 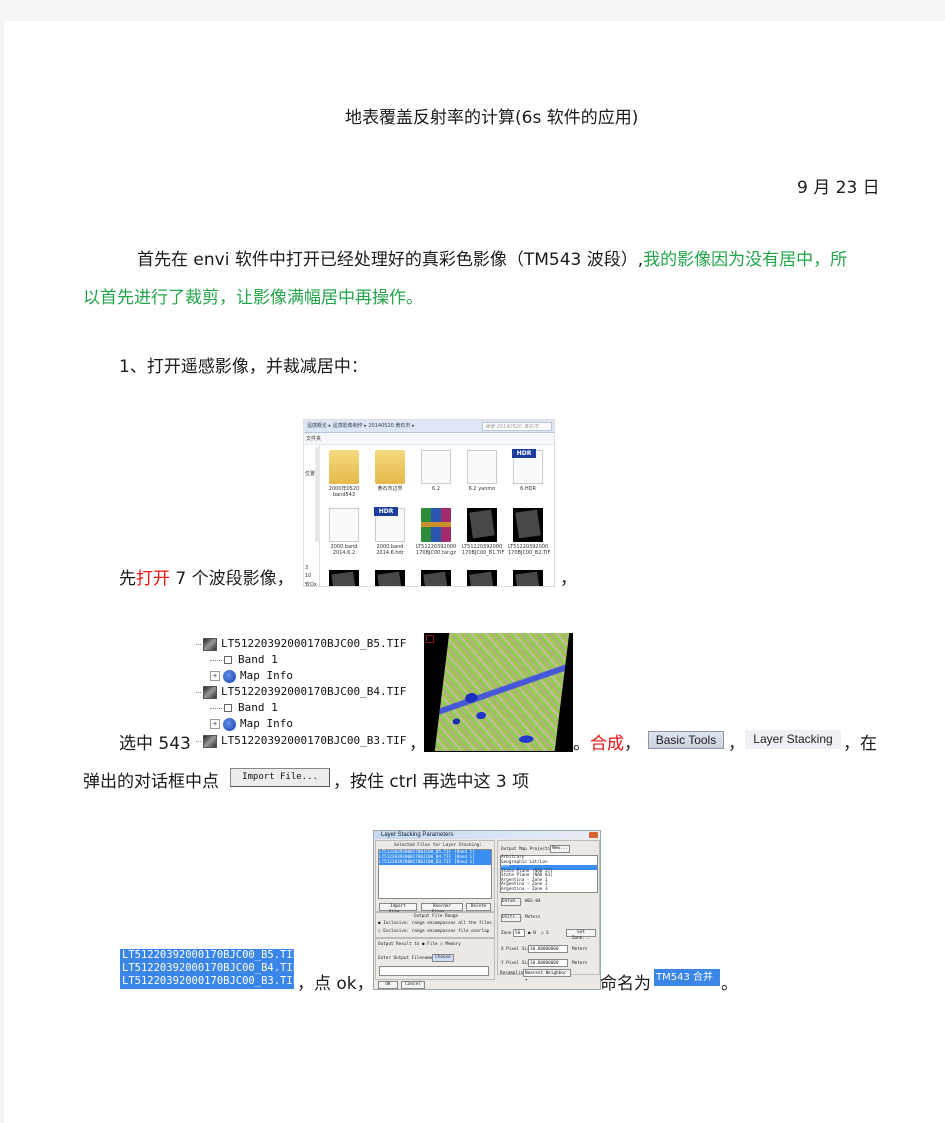 What do you see at coordinates (534, 933) in the screenshot?
I see `radio-n: N` at bounding box center [534, 933].